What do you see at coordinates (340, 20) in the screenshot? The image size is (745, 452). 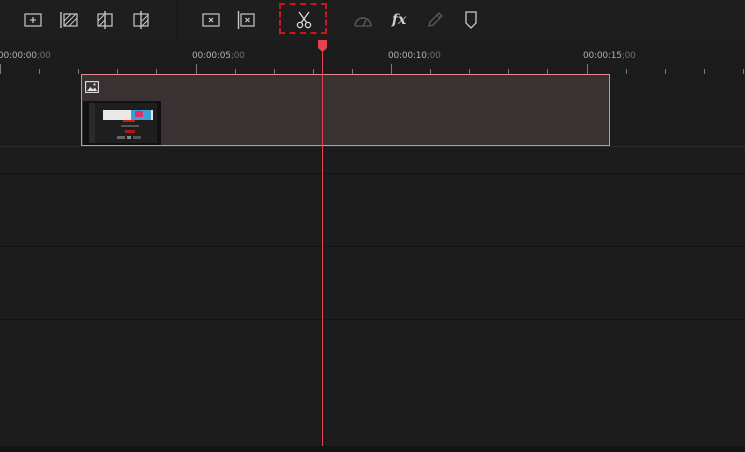 I see `toolbar-spacer` at bounding box center [340, 20].